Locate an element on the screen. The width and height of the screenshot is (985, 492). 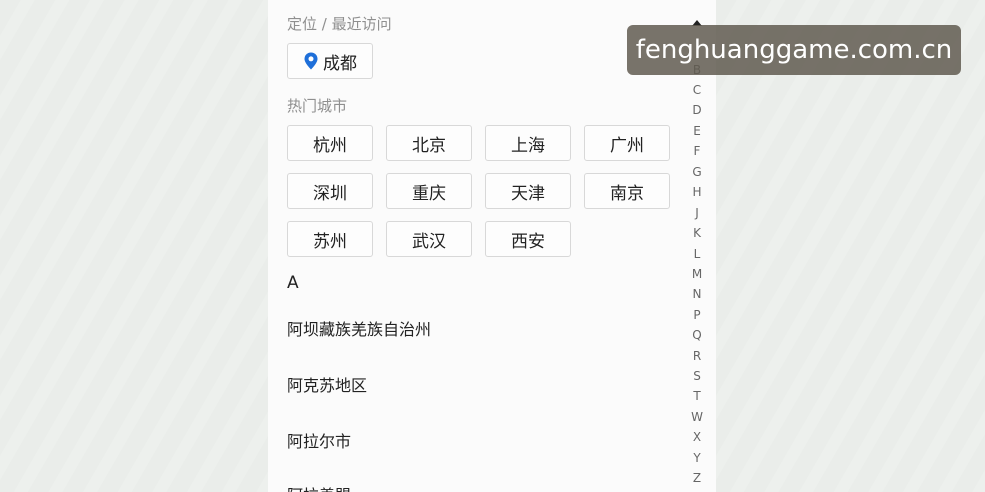
index-letter: C is located at coordinates (697, 90).